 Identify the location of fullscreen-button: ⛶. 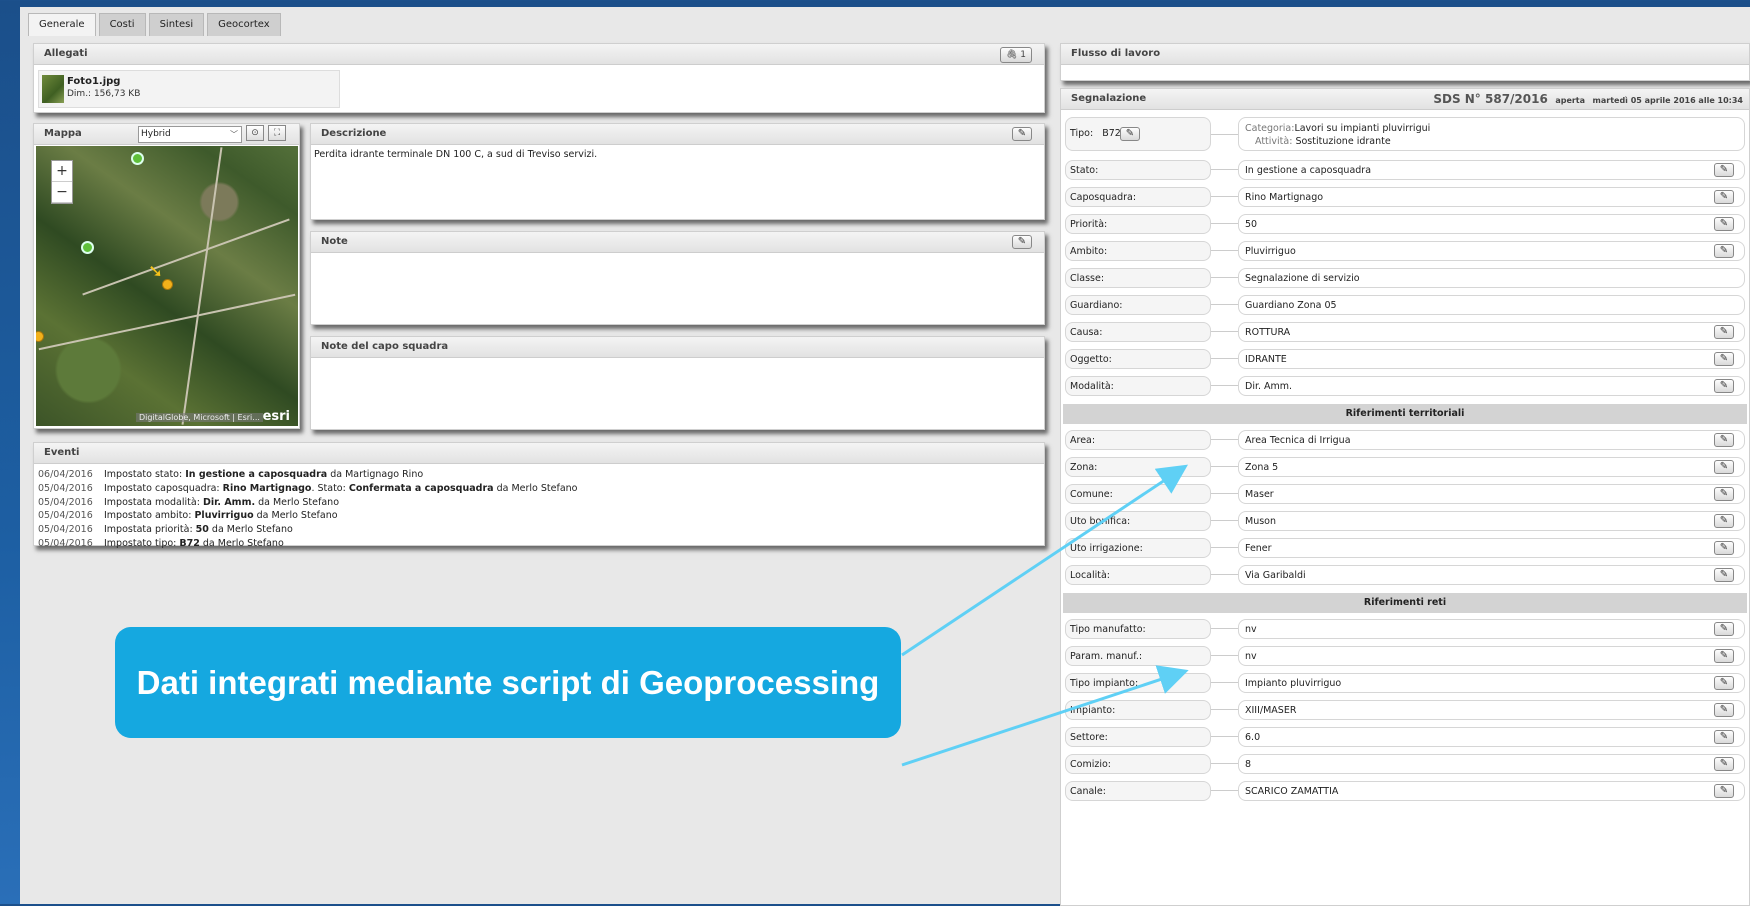
(277, 133).